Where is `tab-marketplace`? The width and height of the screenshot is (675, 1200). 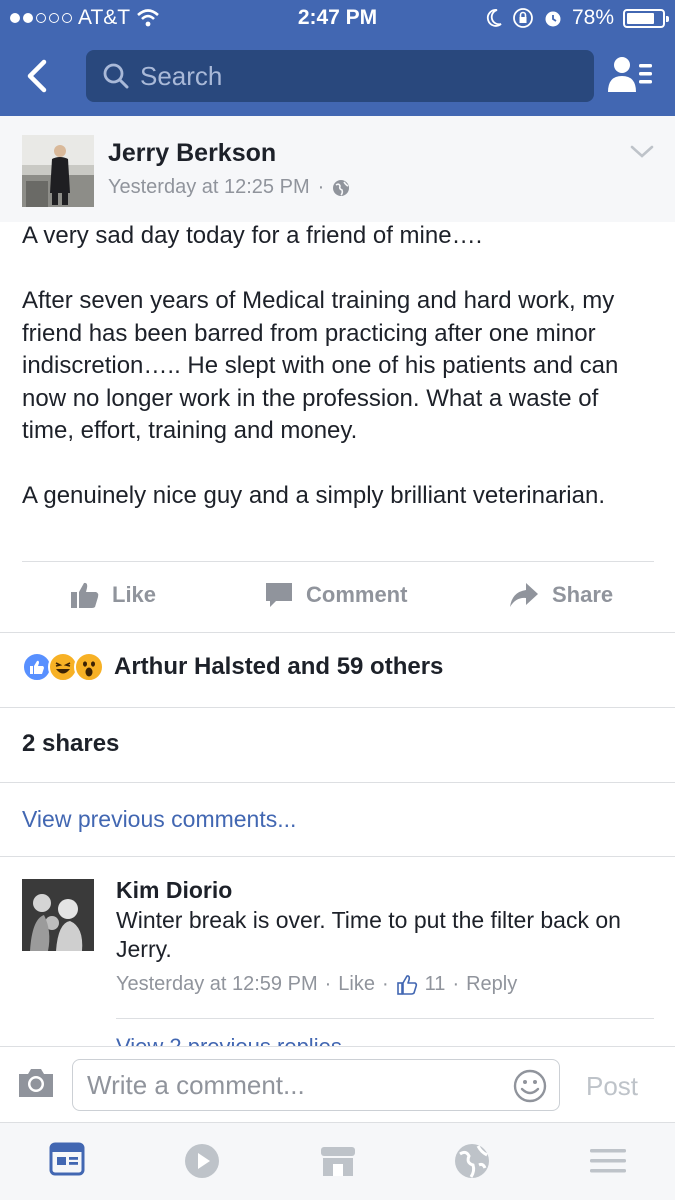 tab-marketplace is located at coordinates (338, 1161).